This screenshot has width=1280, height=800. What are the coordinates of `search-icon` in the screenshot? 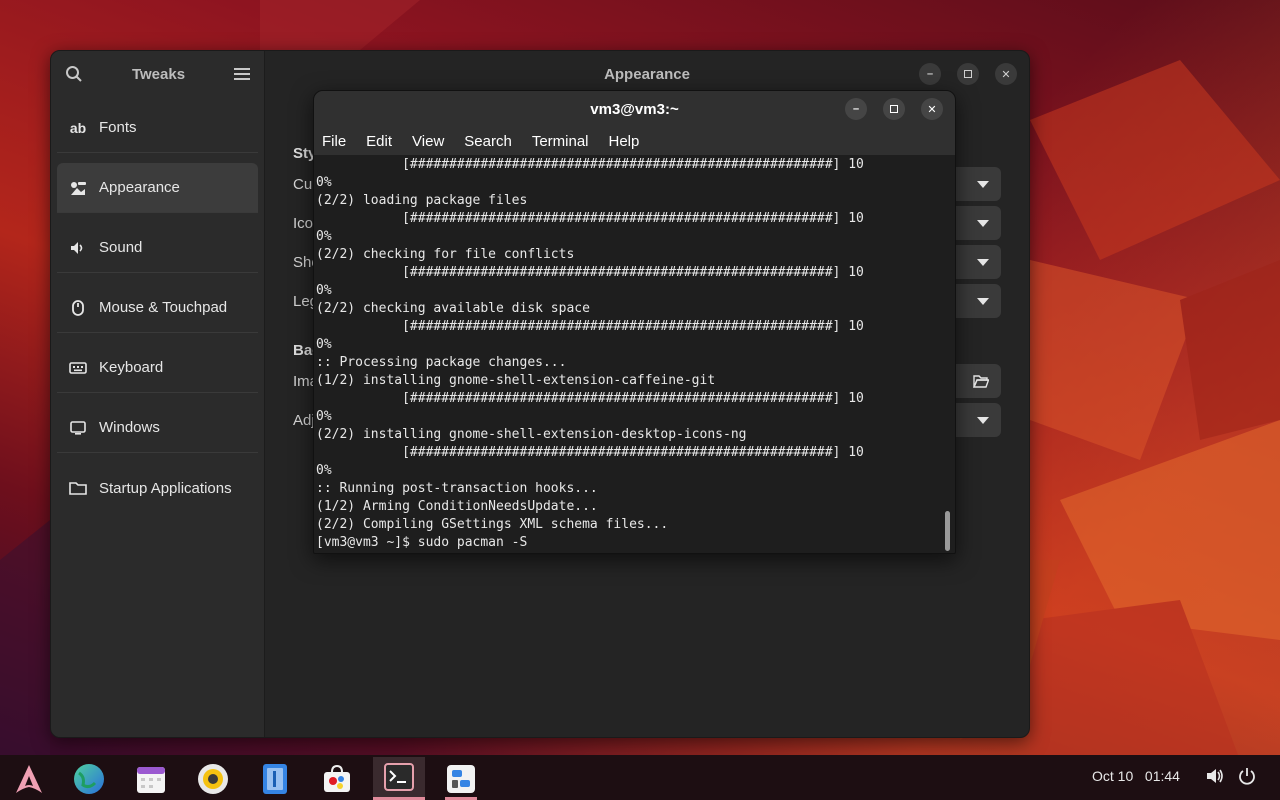 It's located at (74, 74).